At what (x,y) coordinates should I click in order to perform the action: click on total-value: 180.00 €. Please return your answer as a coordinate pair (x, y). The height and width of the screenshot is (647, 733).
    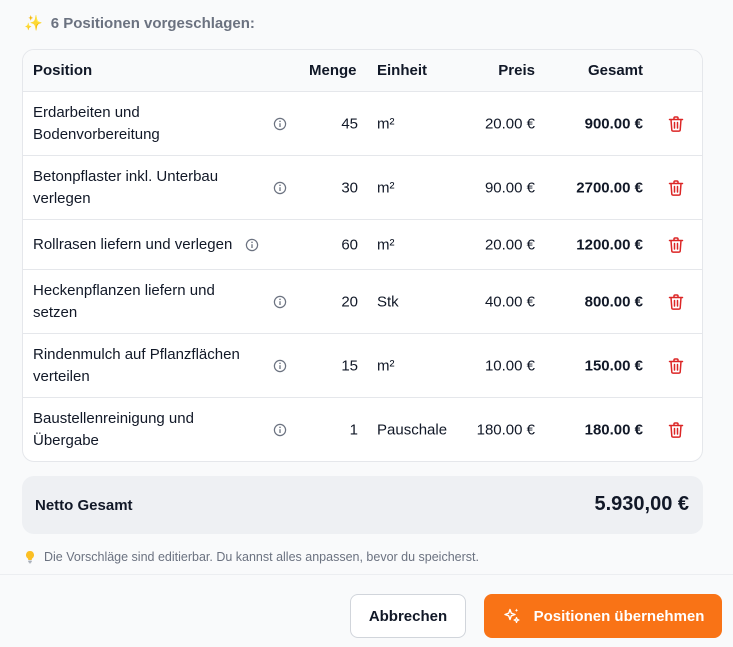
    Looking at the image, I should click on (613, 430).